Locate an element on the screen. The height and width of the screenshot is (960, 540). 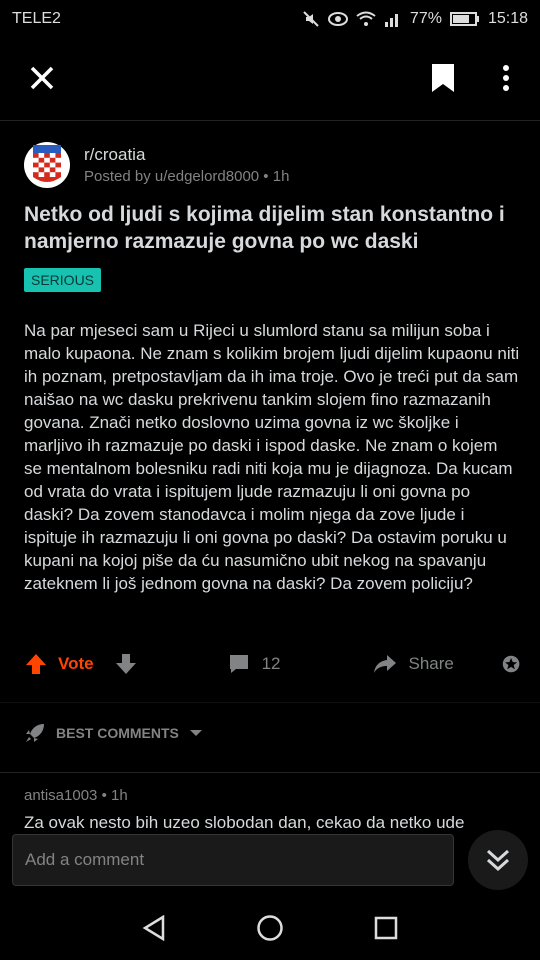
actions-divider is located at coordinates (270, 702).